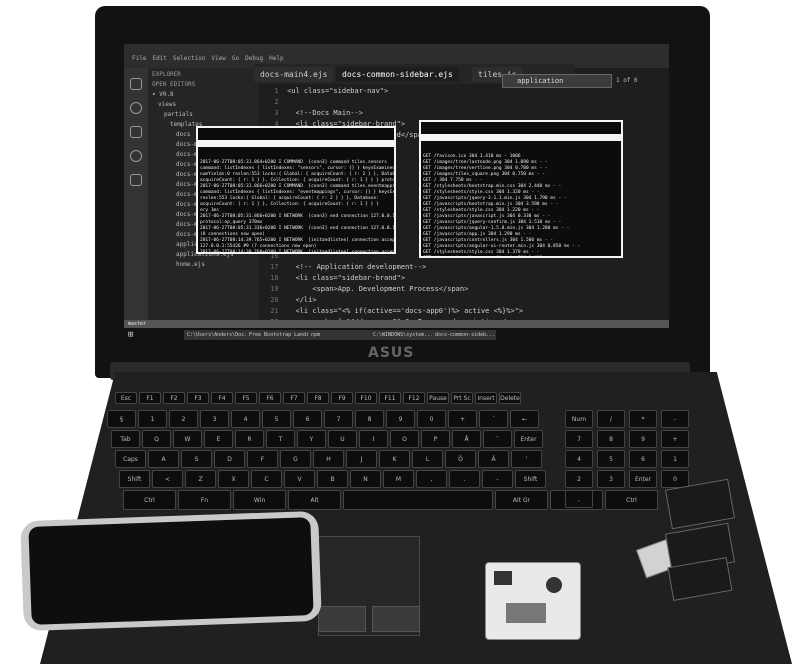 The image size is (800, 666). I want to click on key: F8, so click(318, 398).